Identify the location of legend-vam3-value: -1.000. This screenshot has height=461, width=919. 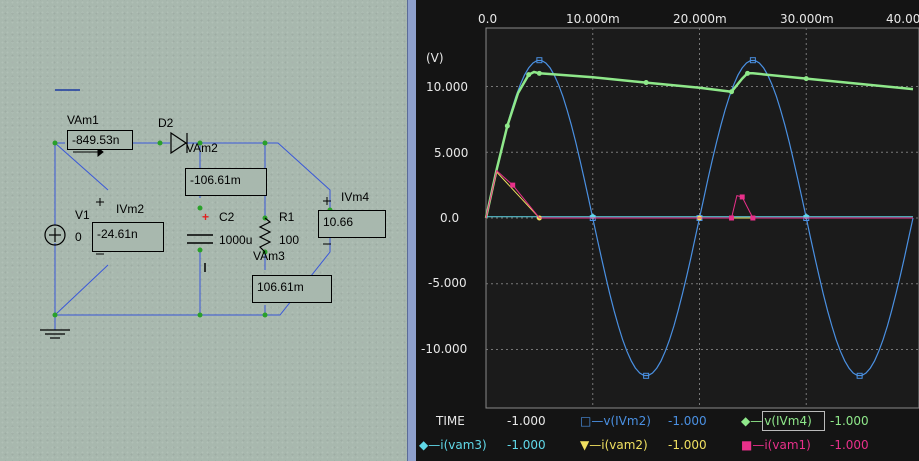
(526, 445).